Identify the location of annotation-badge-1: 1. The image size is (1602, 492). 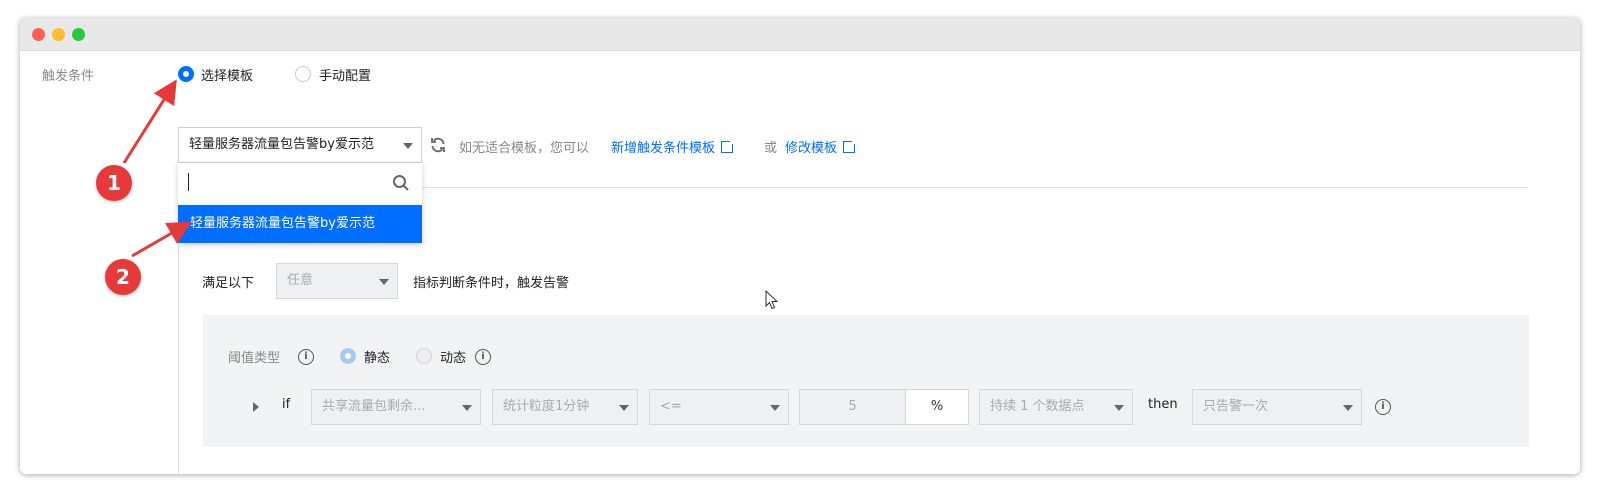
(114, 183).